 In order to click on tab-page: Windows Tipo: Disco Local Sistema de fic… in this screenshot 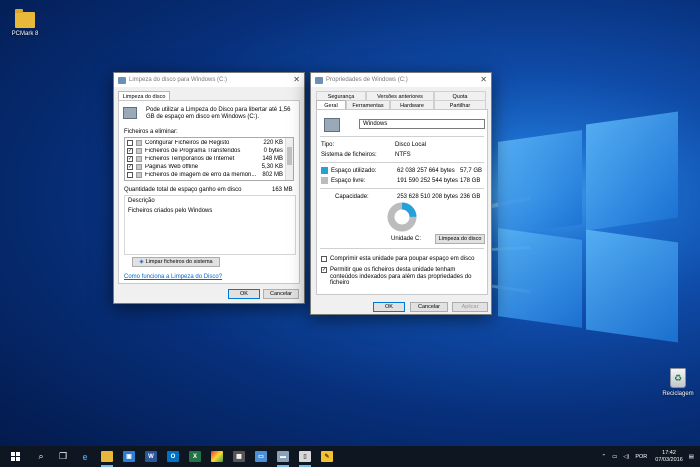, I will do `click(402, 202)`.